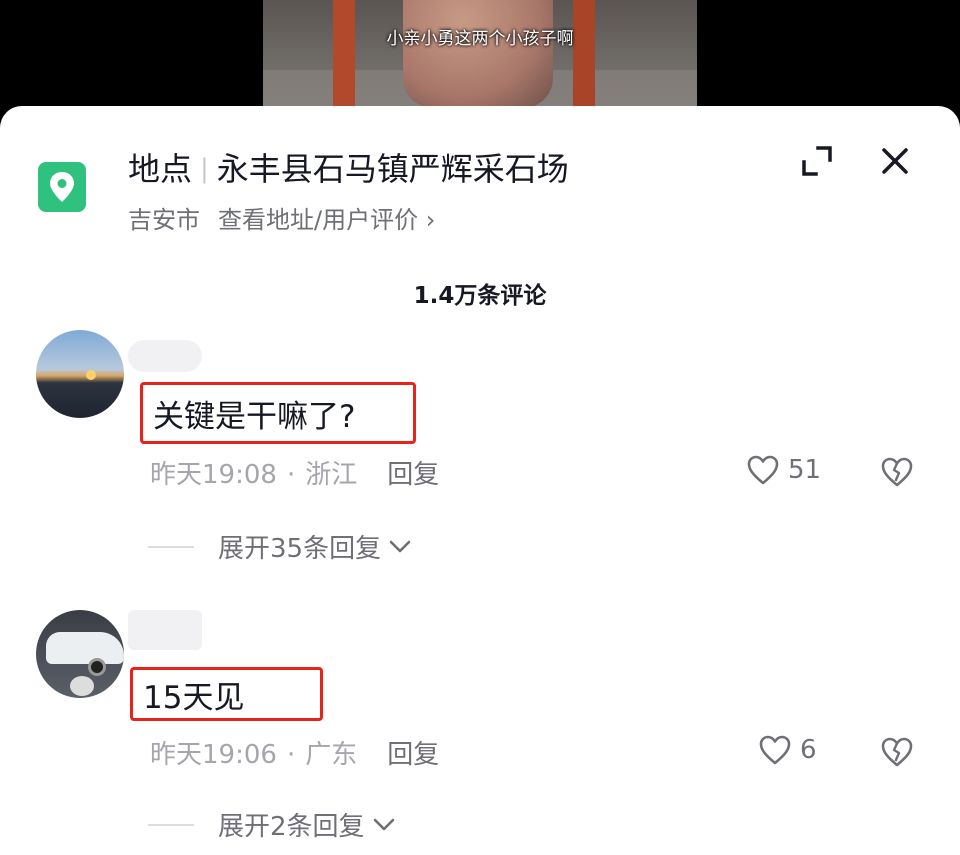 Image resolution: width=960 pixels, height=855 pixels. I want to click on comments-count: 1.4万条评论, so click(480, 296).